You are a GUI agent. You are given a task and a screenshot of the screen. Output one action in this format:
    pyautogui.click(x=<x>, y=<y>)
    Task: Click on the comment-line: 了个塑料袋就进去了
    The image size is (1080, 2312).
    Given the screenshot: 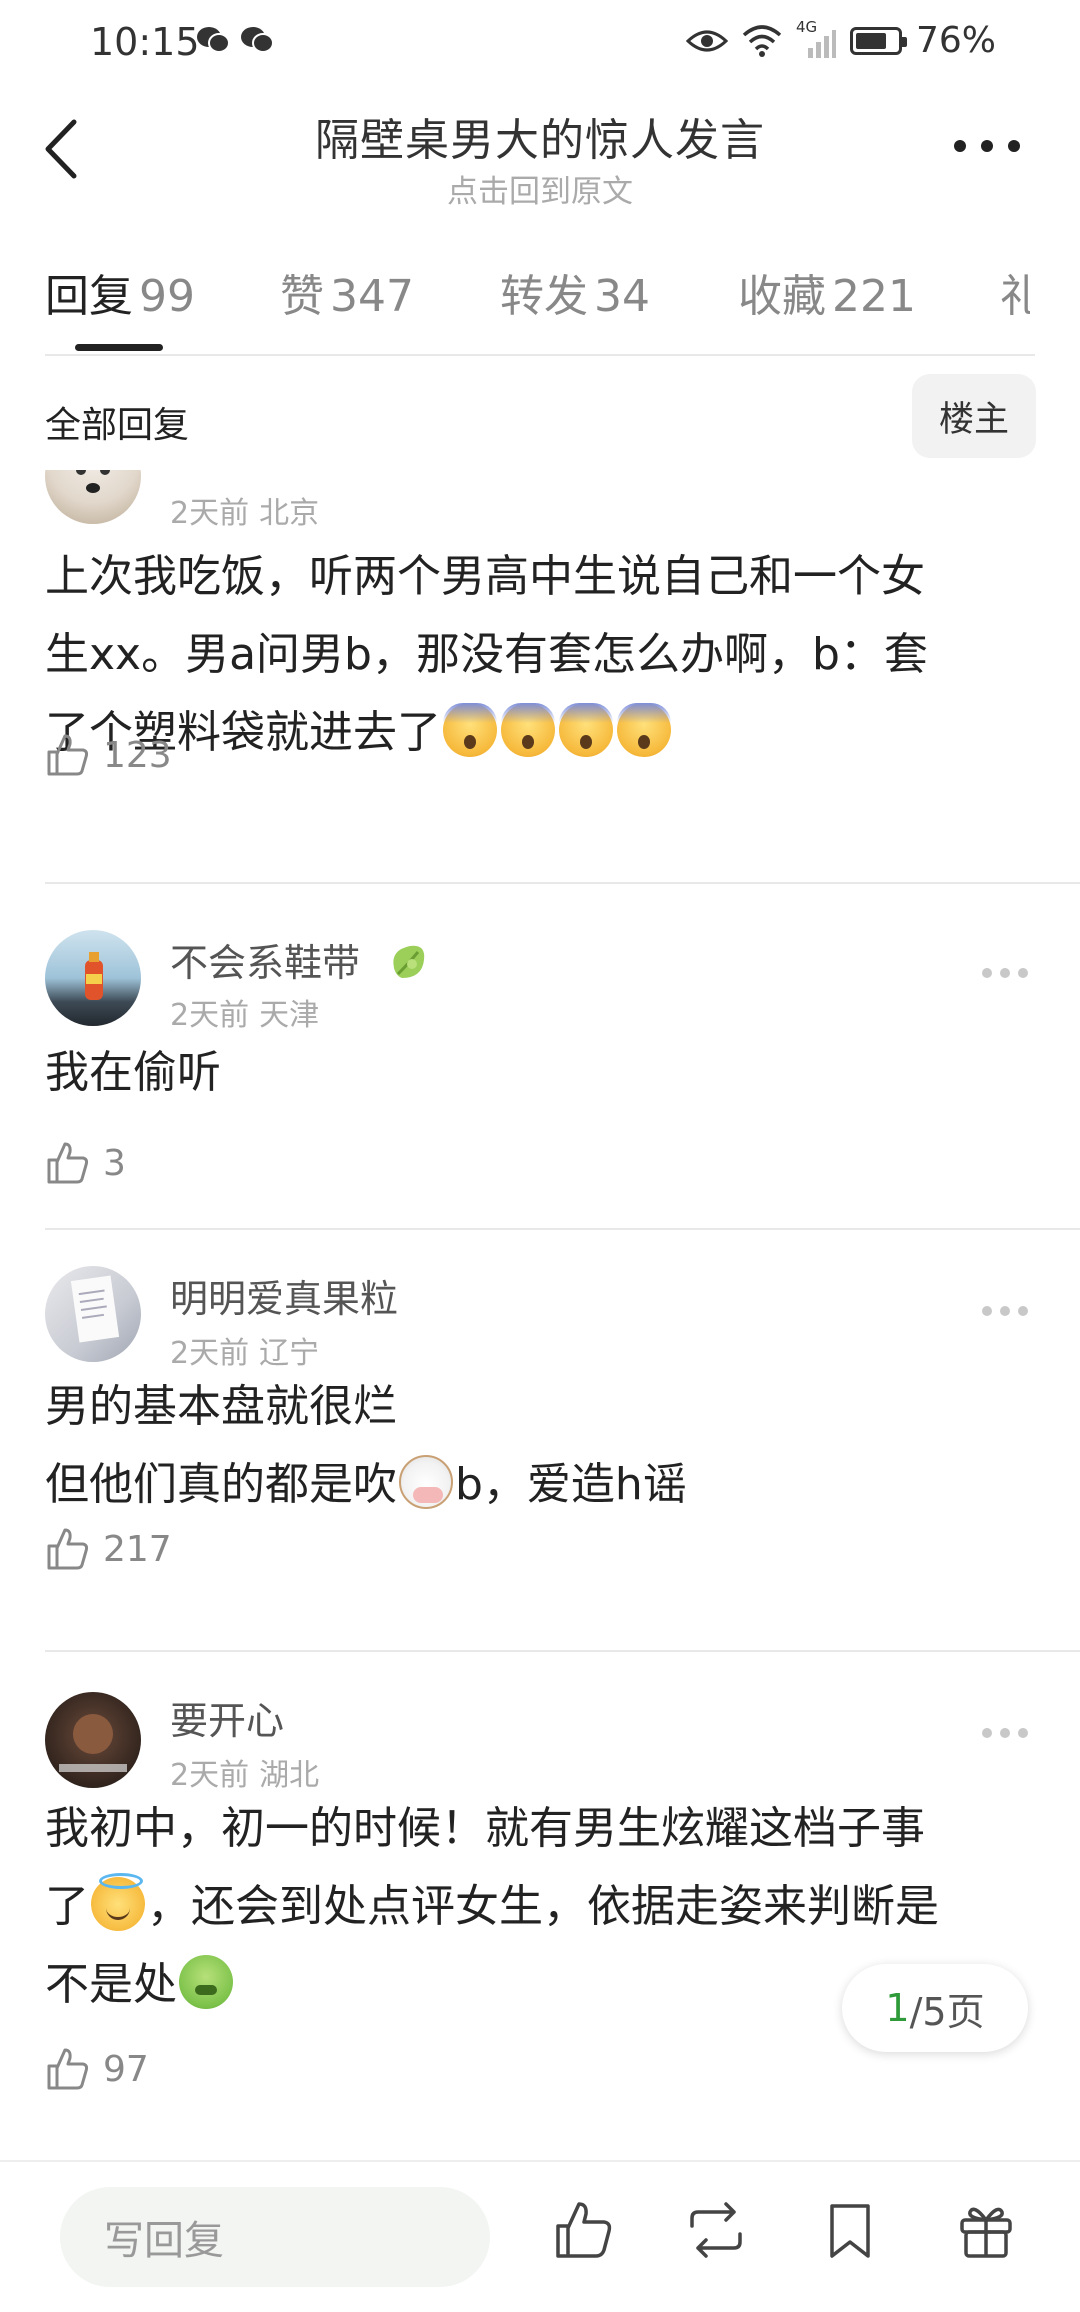 What is the action you would take?
    pyautogui.click(x=540, y=733)
    